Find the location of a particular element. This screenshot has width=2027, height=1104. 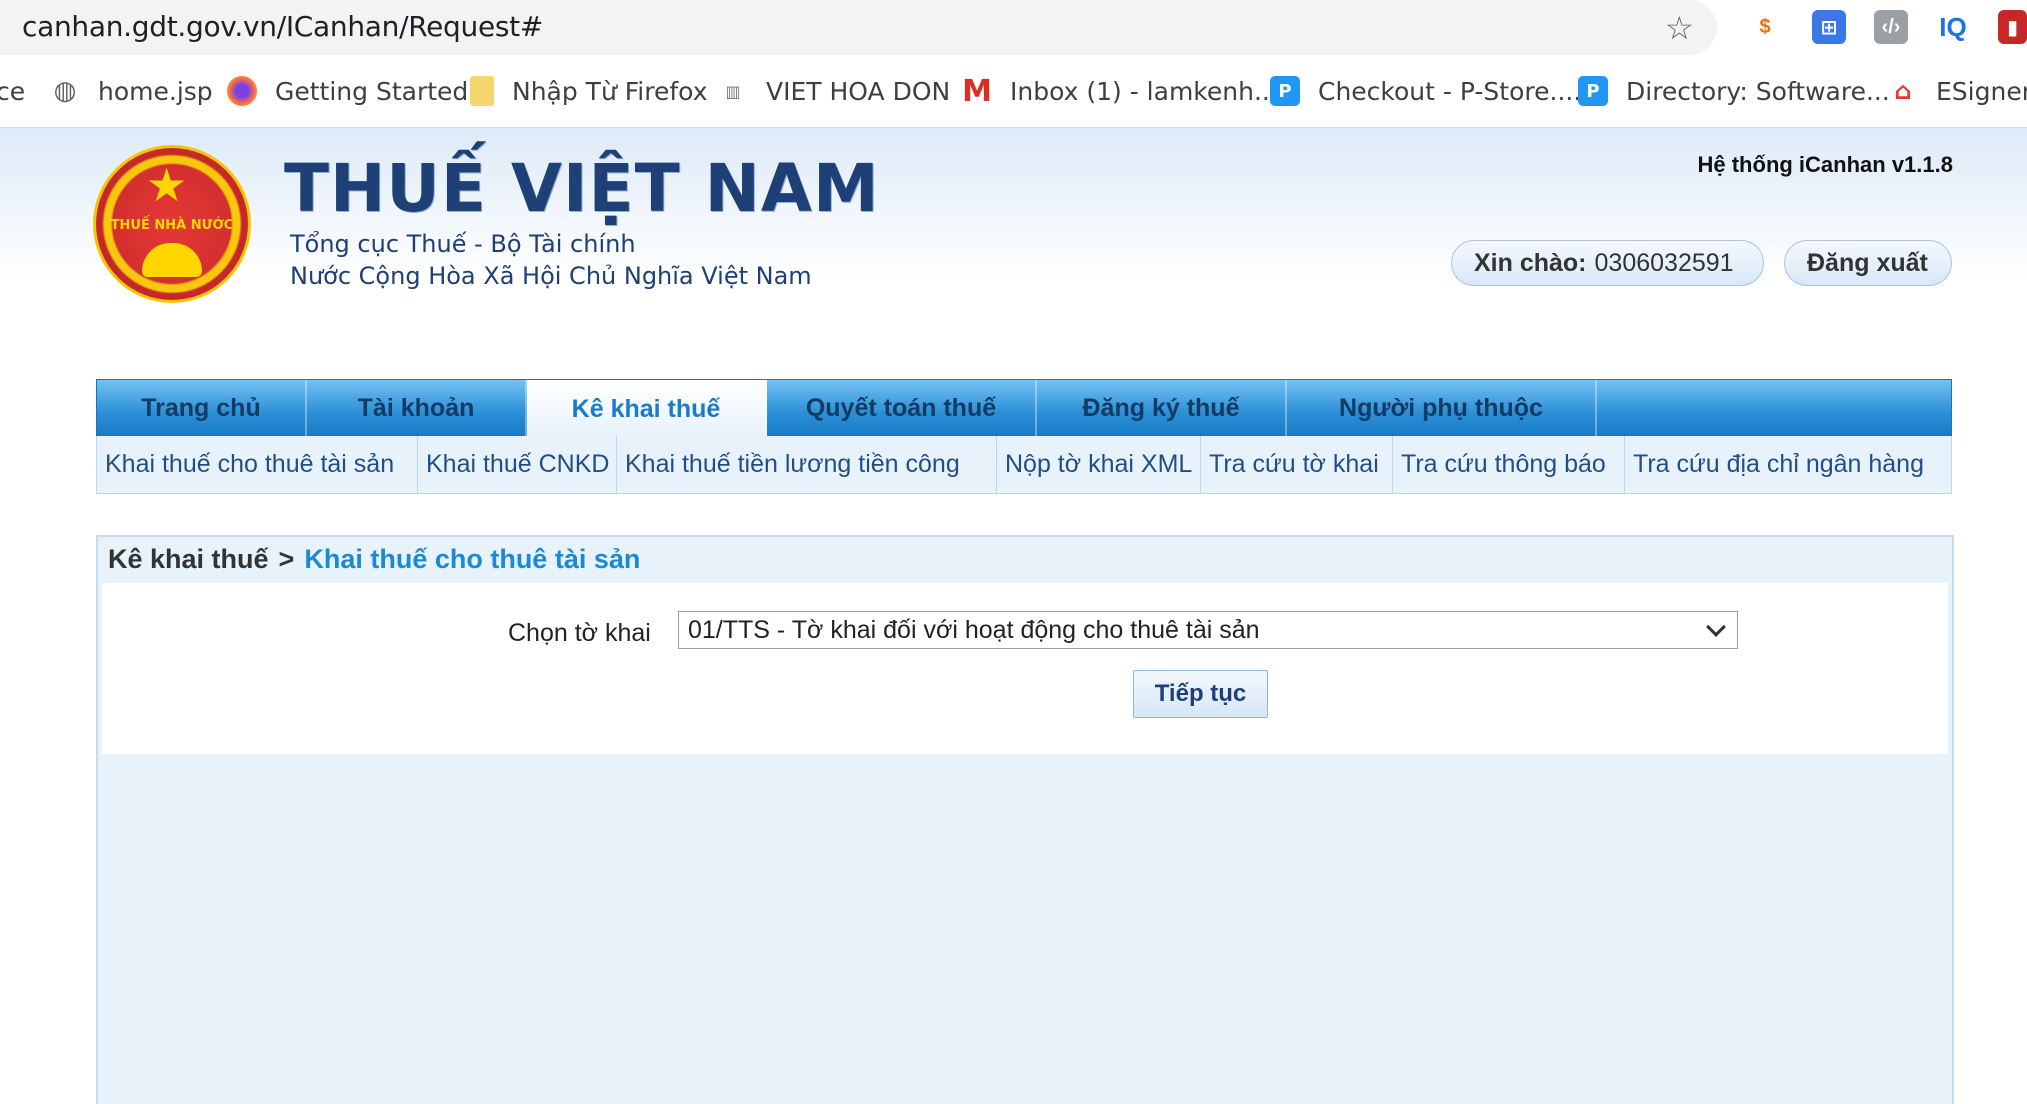

firefox-icon is located at coordinates (242, 91).